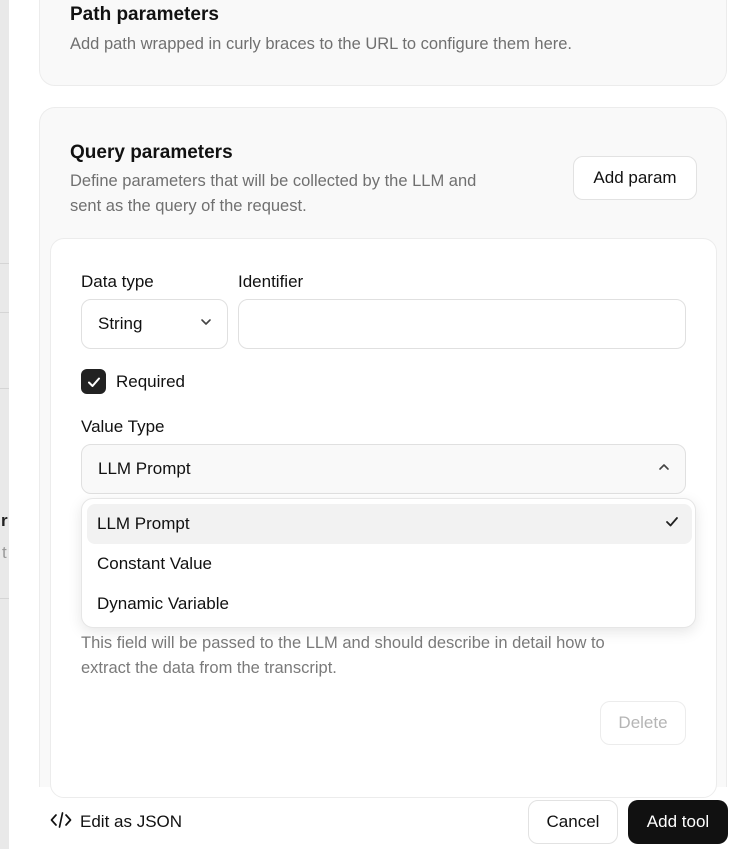  Describe the element at coordinates (462, 324) in the screenshot. I see `identifier-input` at that location.